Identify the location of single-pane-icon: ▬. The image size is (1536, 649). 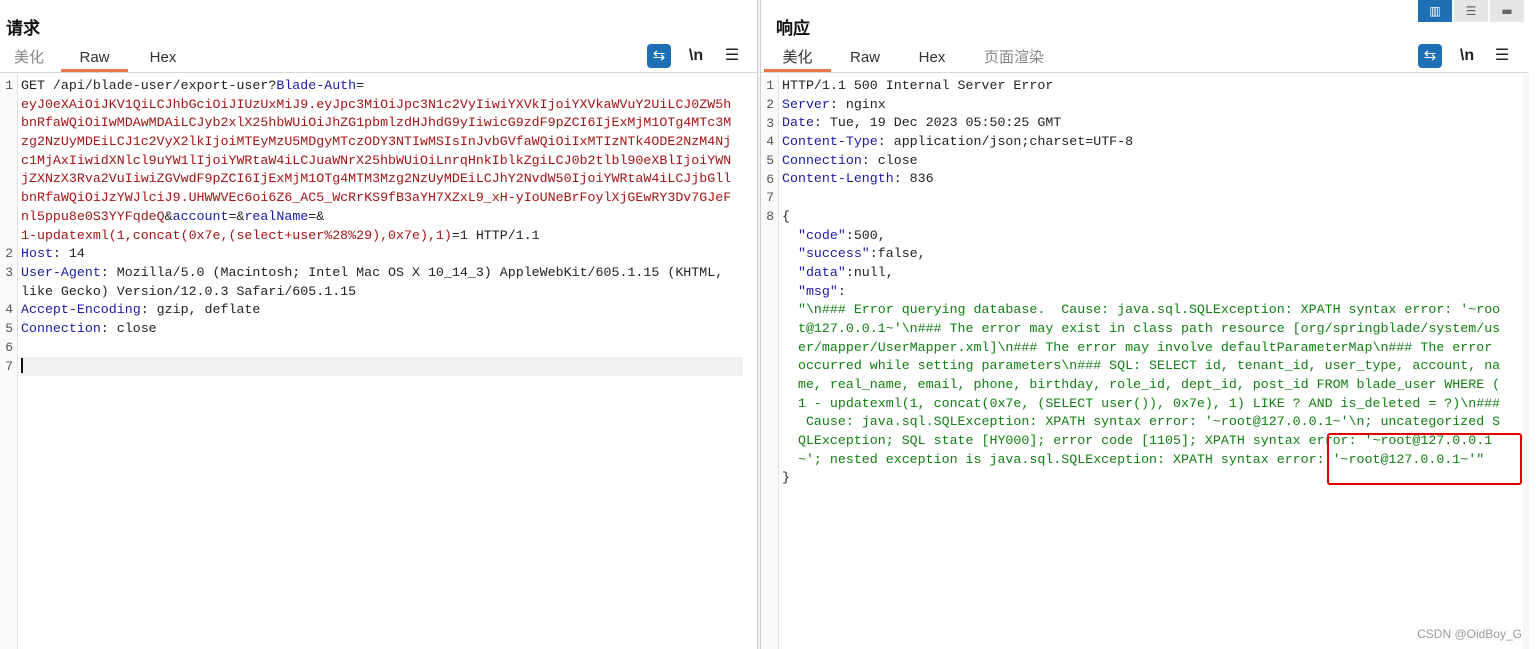
(1507, 11).